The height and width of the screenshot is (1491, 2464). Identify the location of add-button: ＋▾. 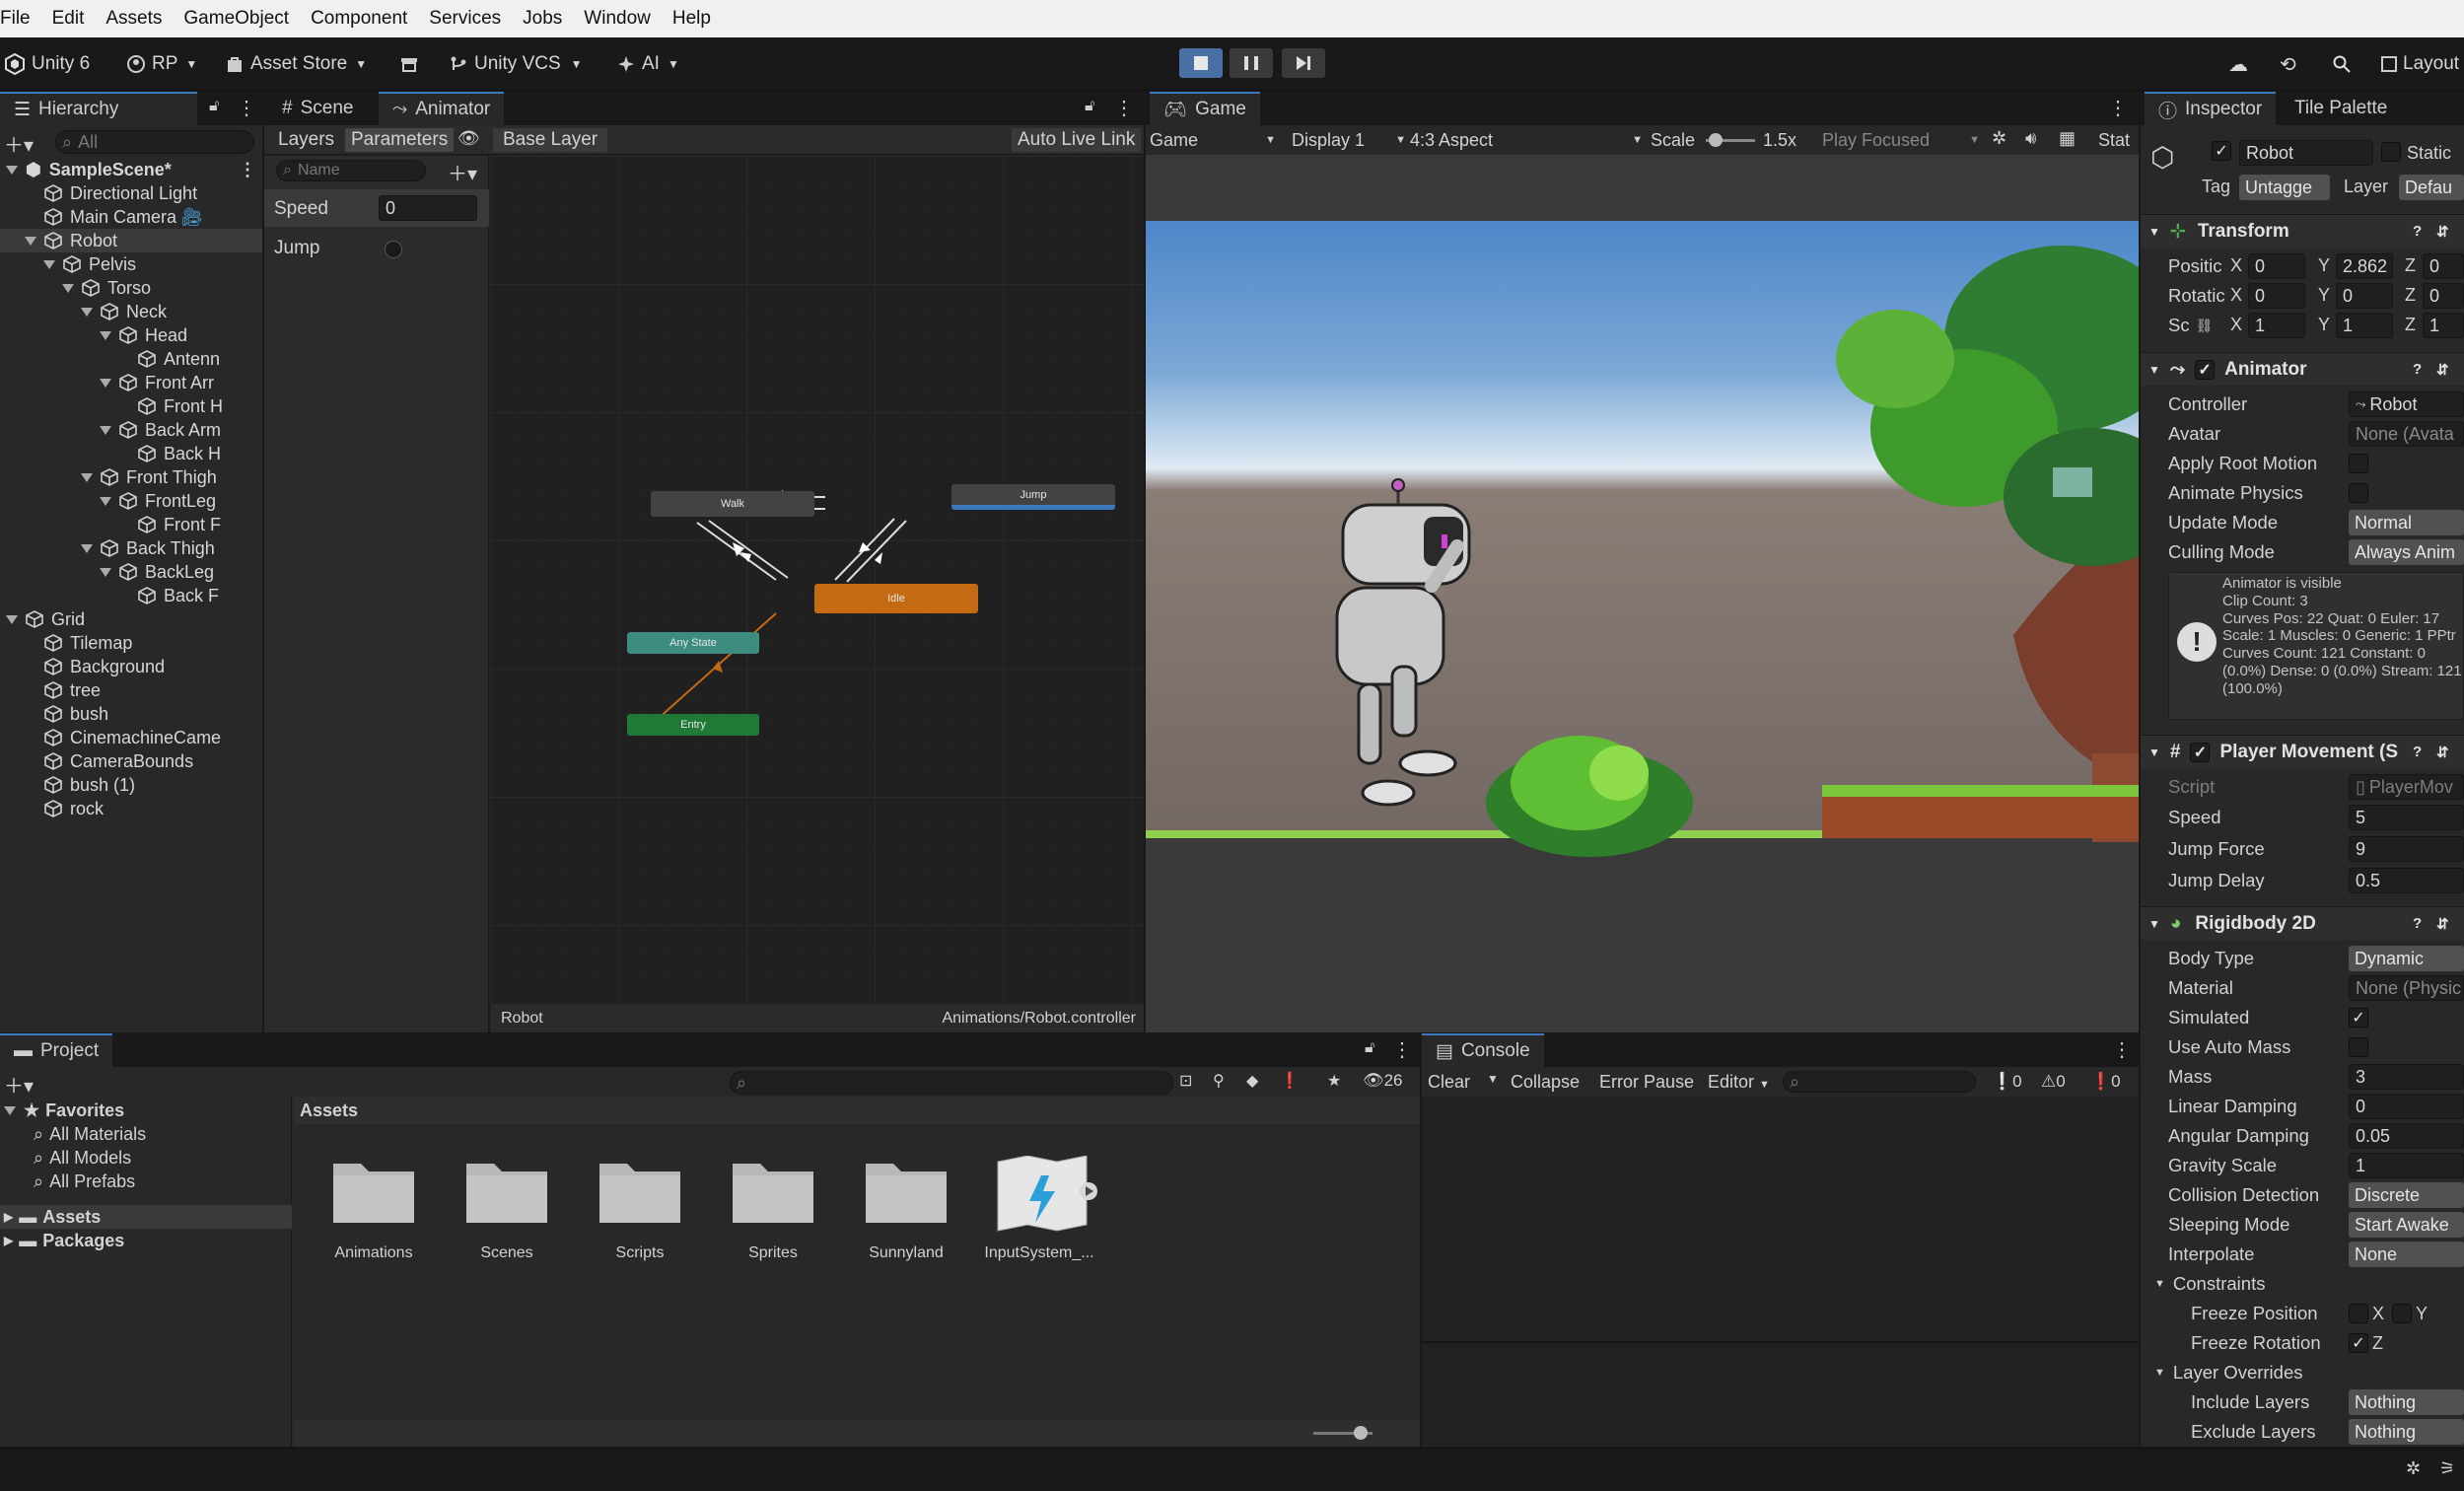
(19, 144).